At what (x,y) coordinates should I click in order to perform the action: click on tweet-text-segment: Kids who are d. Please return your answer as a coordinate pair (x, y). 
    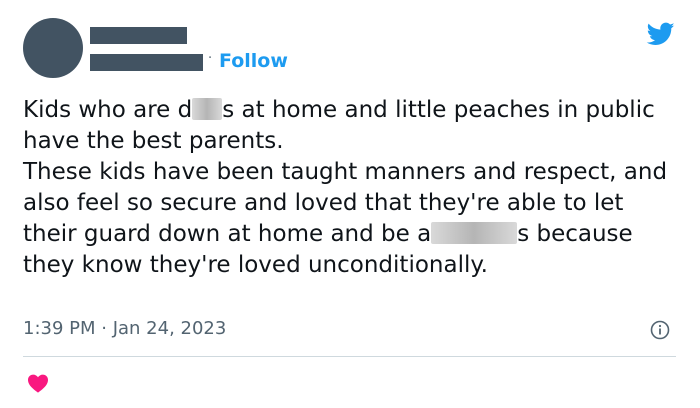
    Looking at the image, I should click on (108, 110).